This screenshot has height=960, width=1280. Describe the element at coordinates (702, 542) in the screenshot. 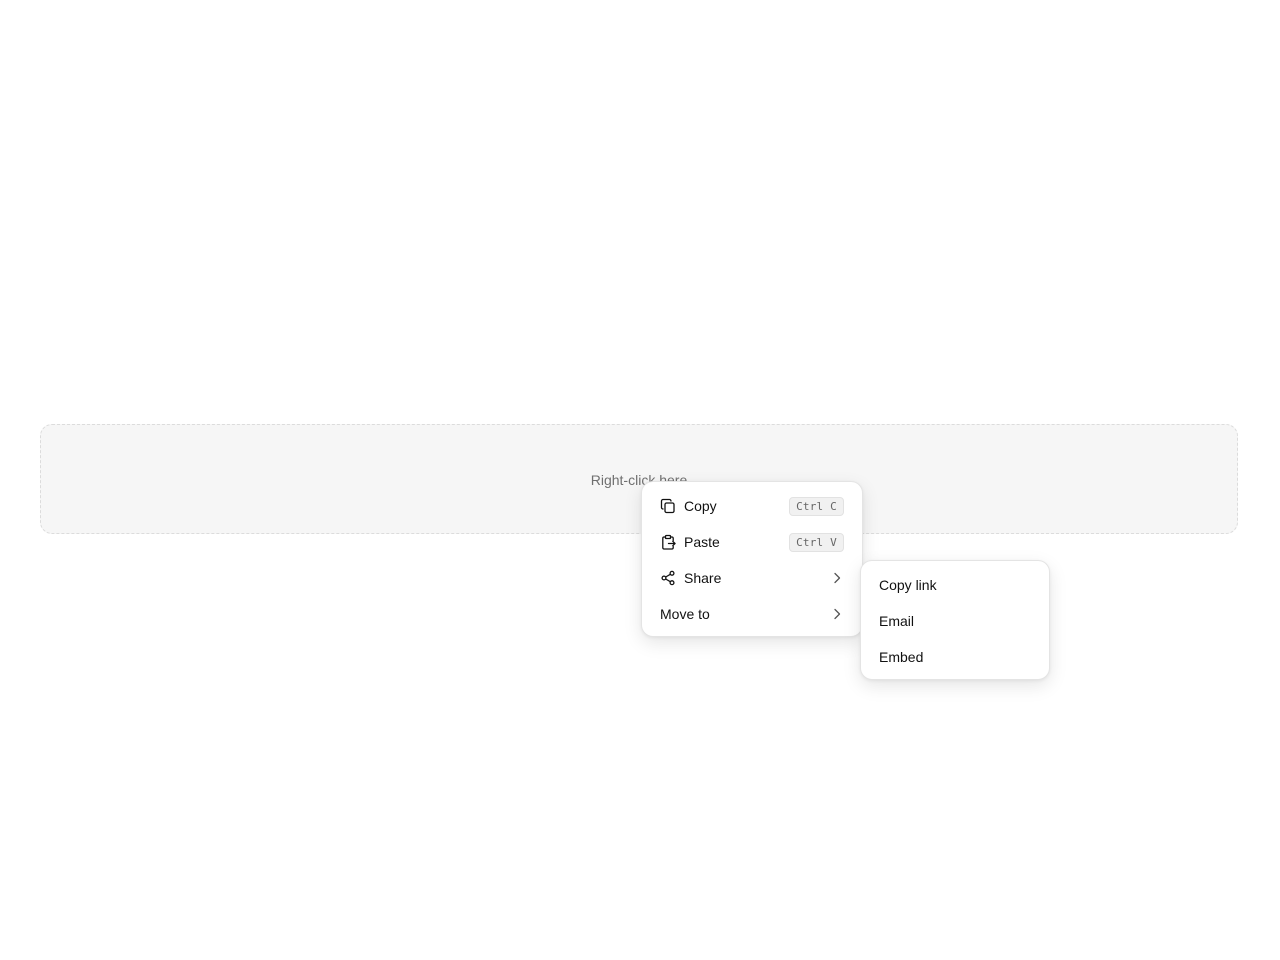

I see `menu-item-paste-label: Paste` at that location.